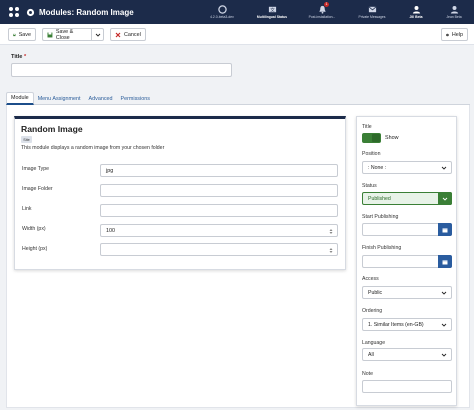 Image resolution: width=474 pixels, height=410 pixels. I want to click on access-value: Public, so click(375, 292).